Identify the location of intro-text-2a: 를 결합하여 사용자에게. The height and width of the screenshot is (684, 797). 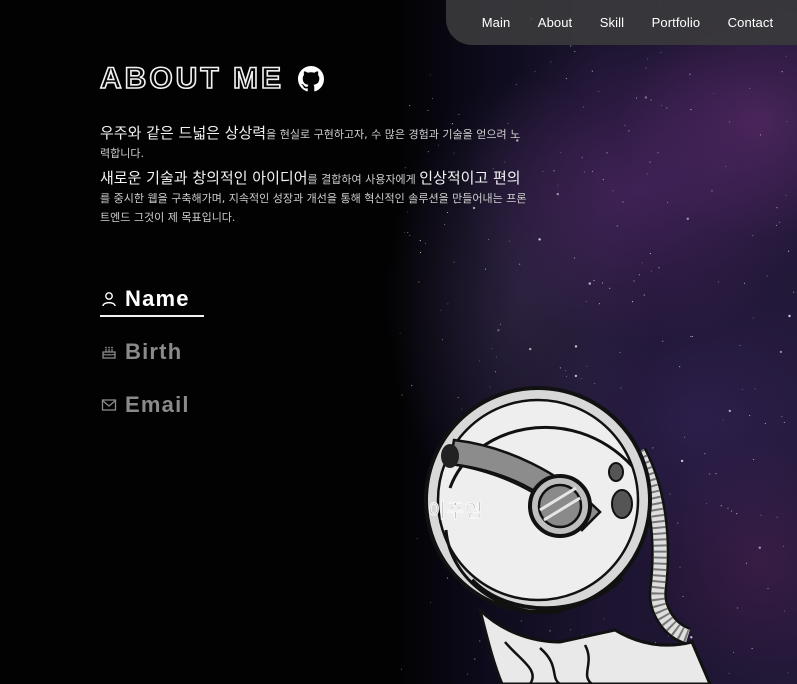
(363, 179).